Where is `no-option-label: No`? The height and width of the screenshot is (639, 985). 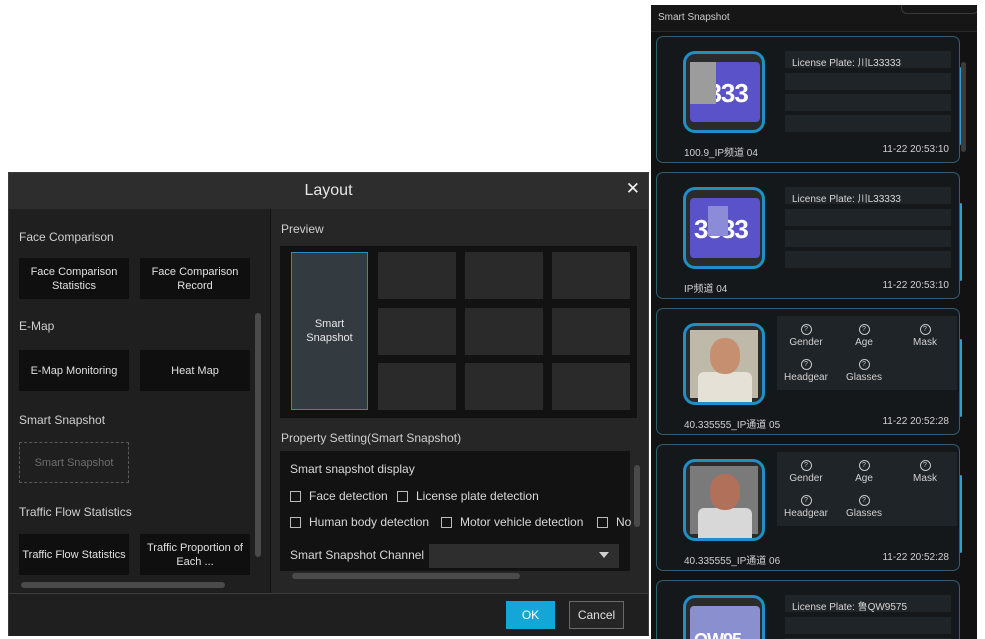 no-option-label: No is located at coordinates (624, 522).